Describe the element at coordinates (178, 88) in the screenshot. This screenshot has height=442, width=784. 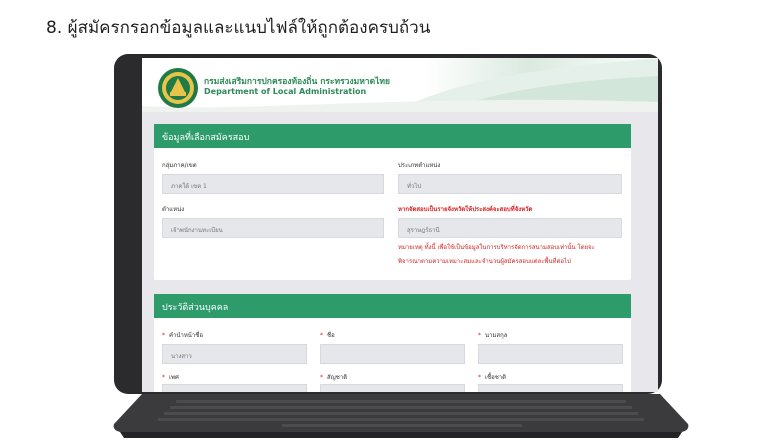
I see `dla-emblem-icon` at that location.